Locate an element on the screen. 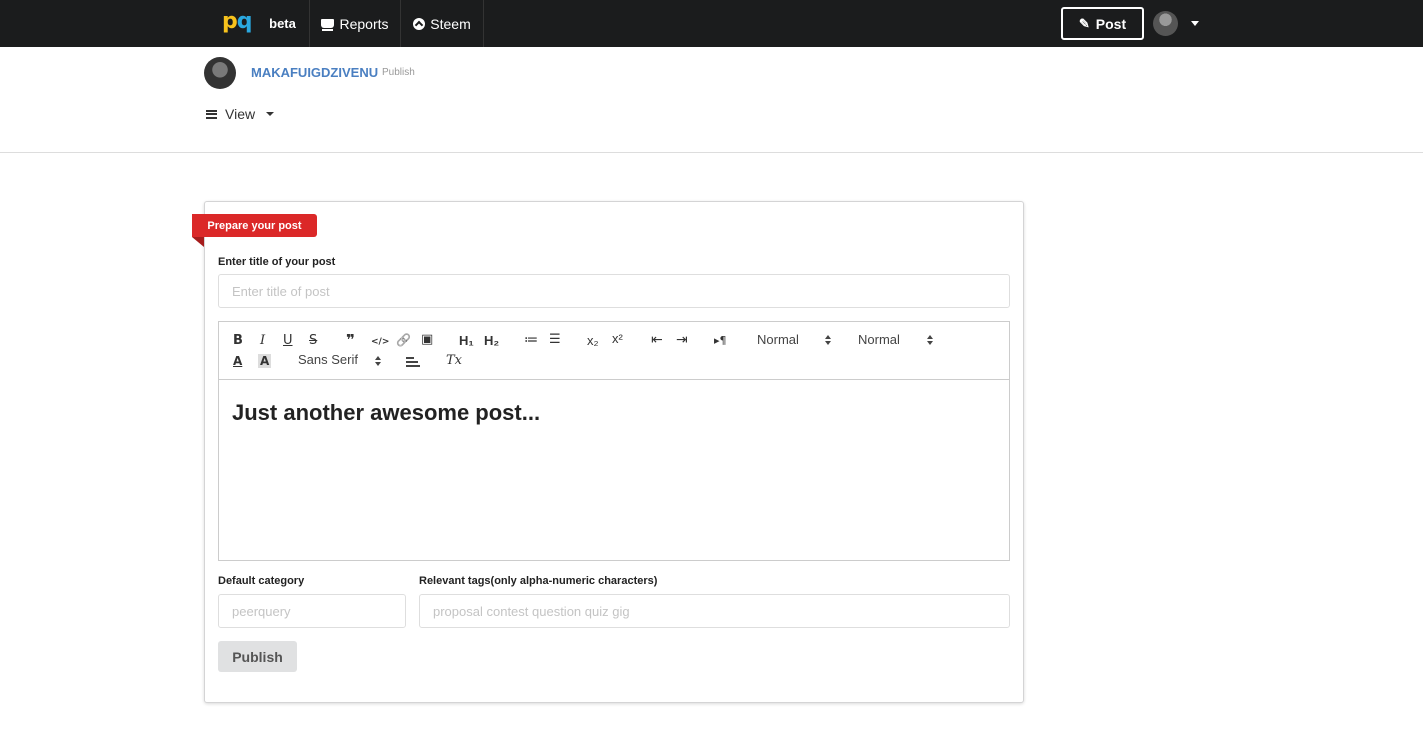 Image resolution: width=1423 pixels, height=750 pixels. align-left-icon is located at coordinates (413, 362).